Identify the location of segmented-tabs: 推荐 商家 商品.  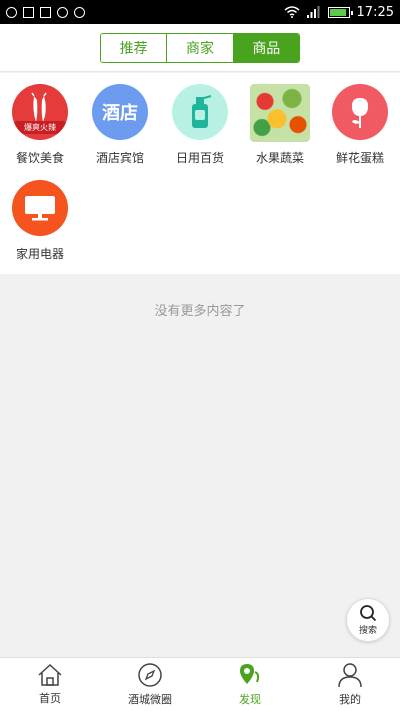
(200, 47).